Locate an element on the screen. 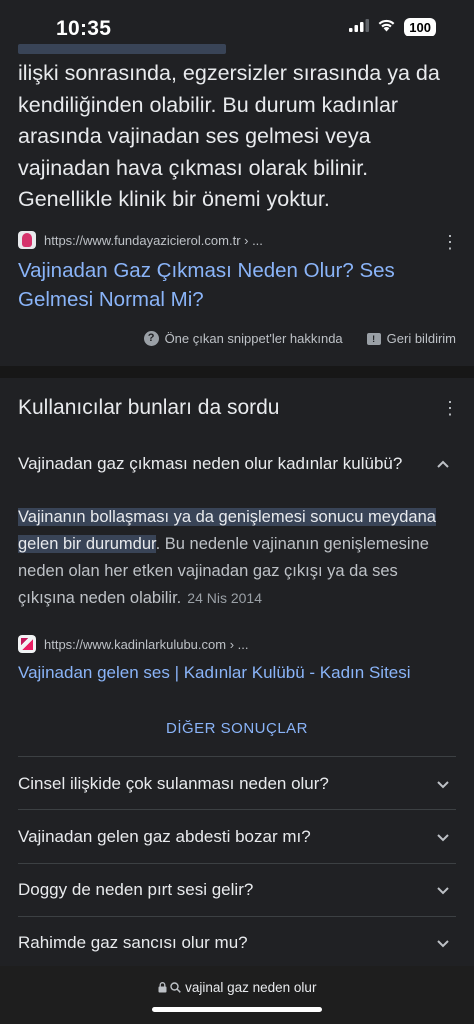 The image size is (474, 1024). feedback-button: ! Geri bildirim is located at coordinates (411, 338).